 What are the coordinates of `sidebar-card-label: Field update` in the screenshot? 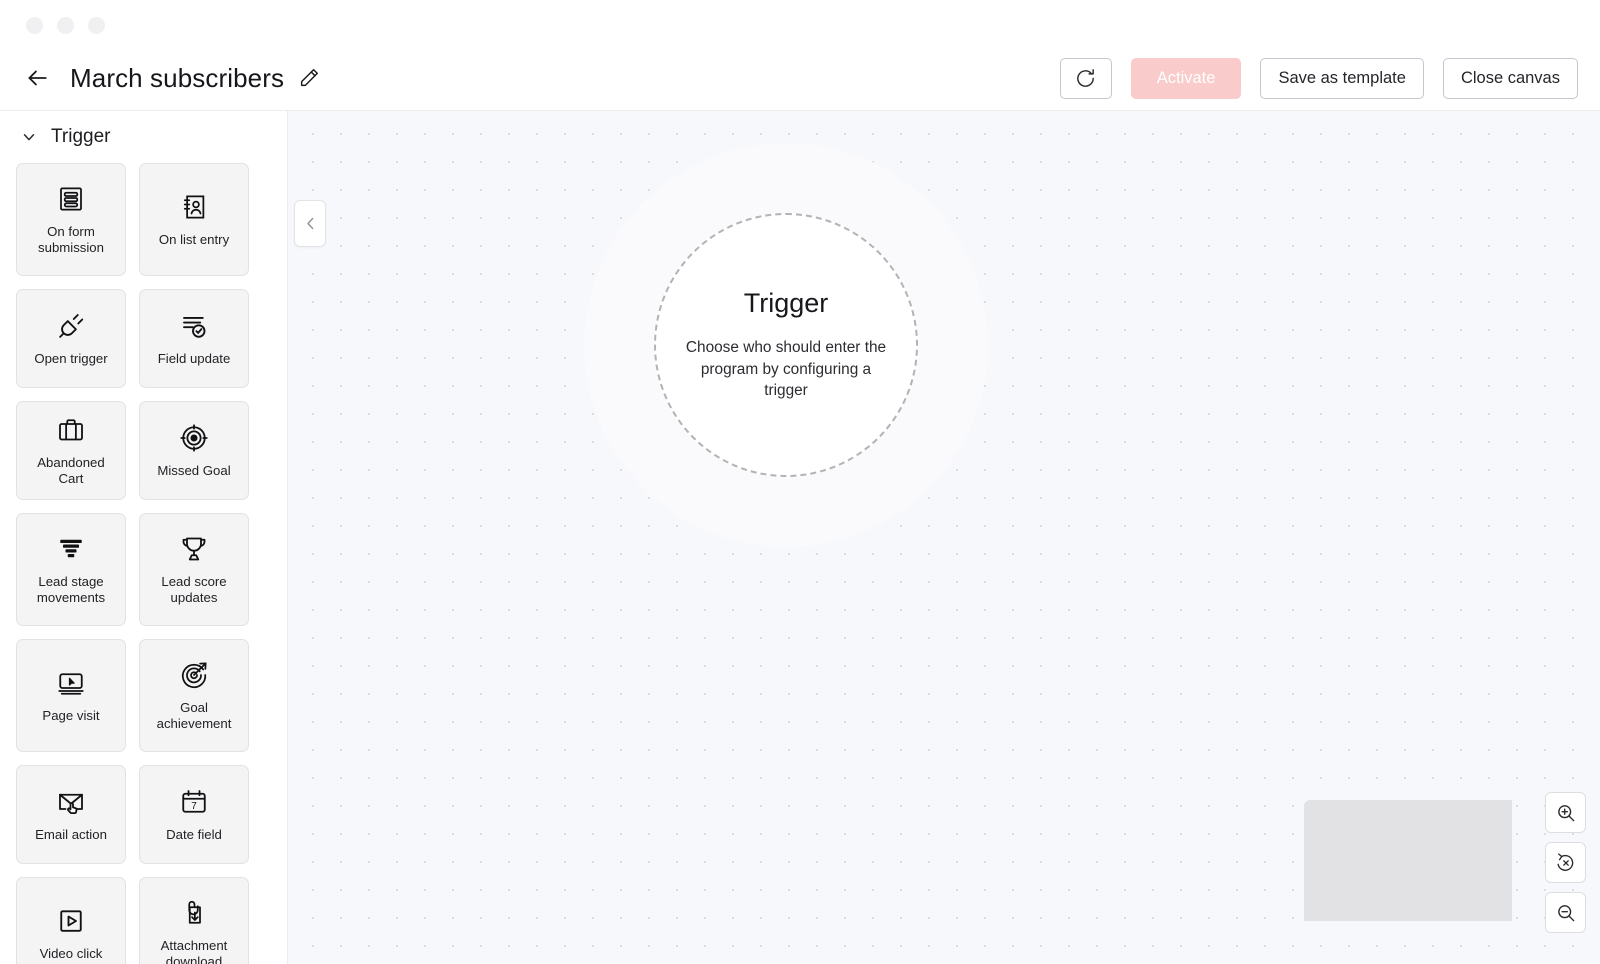 It's located at (194, 358).